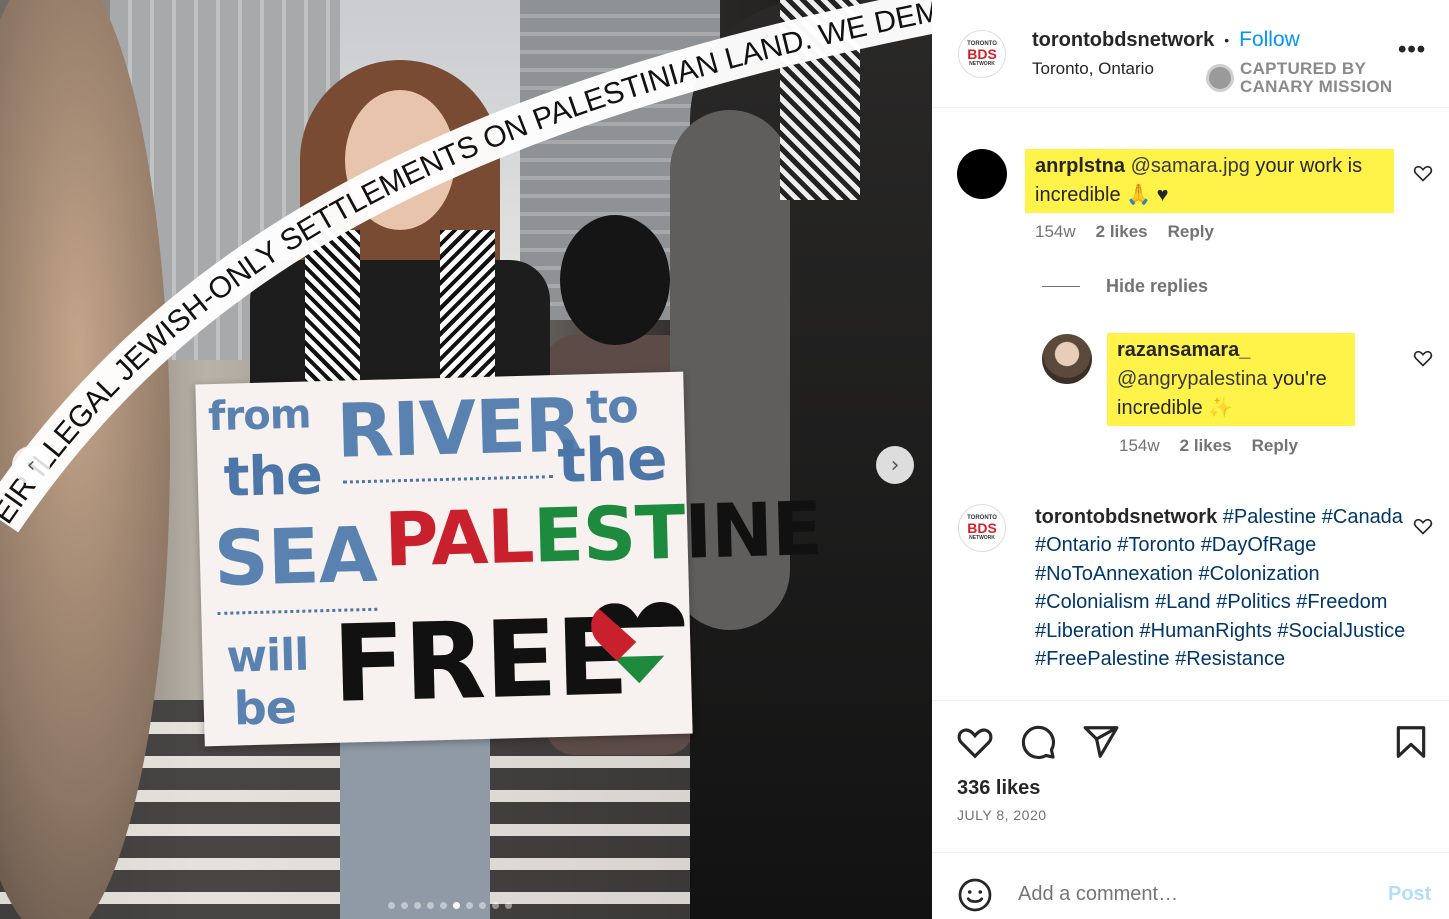  What do you see at coordinates (1114, 574) in the screenshot?
I see `hashtag-link: #NoToAnnexation` at bounding box center [1114, 574].